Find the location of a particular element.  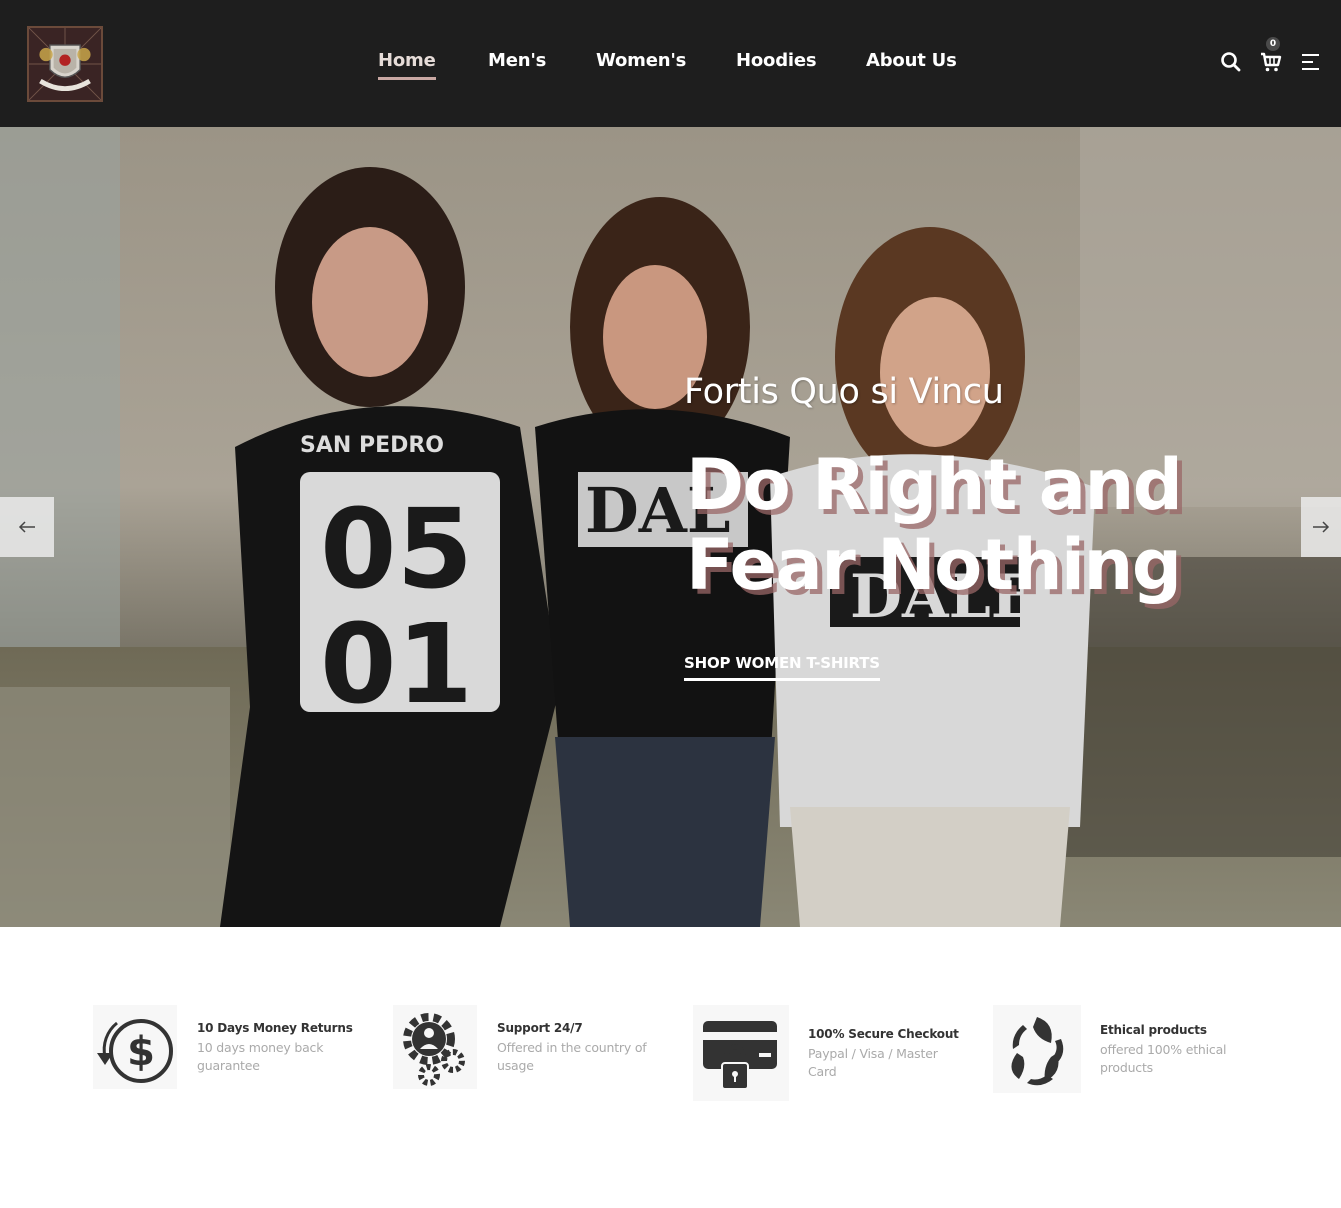

hero-subtitle: Fortis Quo si Vincu is located at coordinates (844, 392).